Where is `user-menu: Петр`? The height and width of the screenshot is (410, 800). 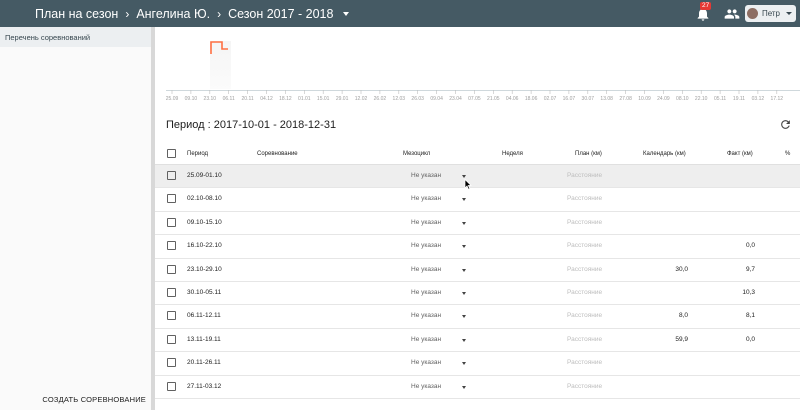 user-menu: Петр is located at coordinates (770, 13).